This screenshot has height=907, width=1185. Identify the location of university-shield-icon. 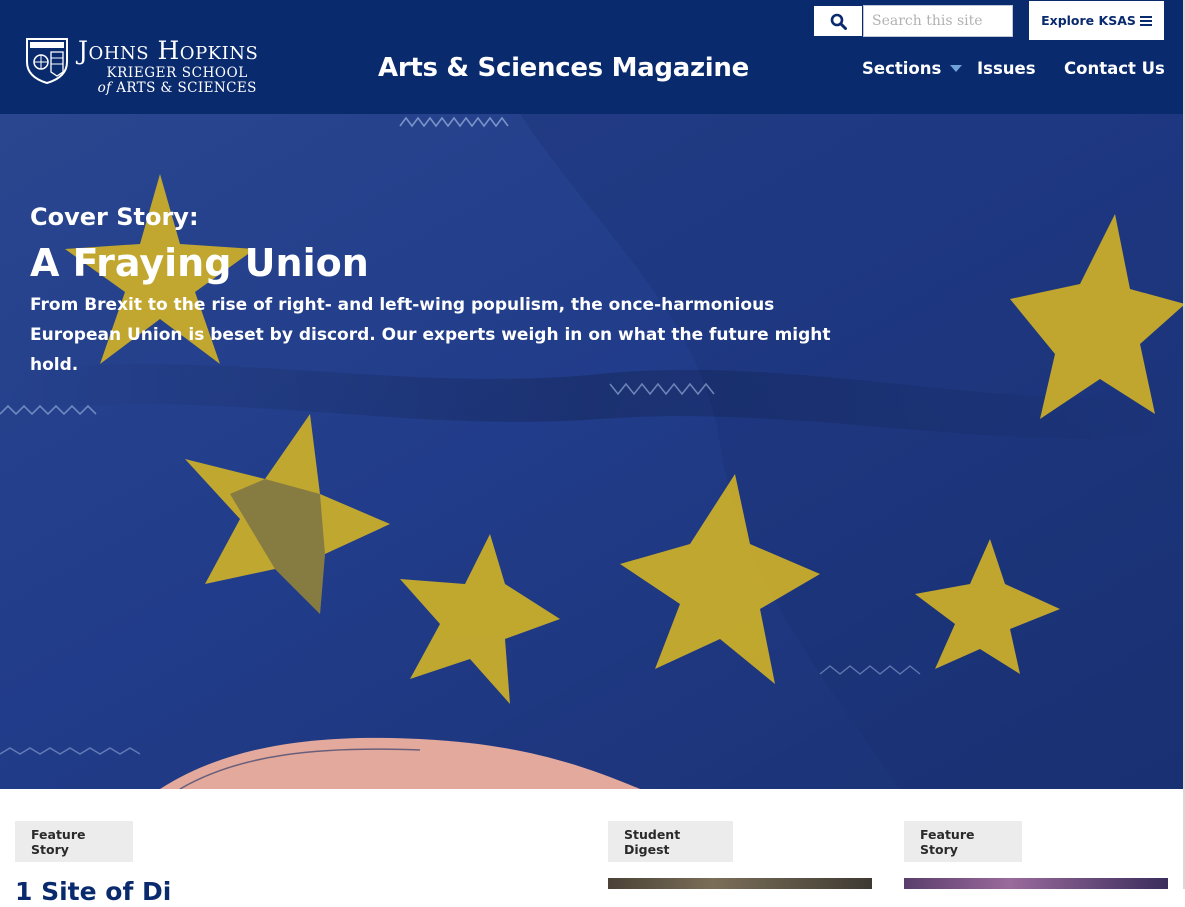
(47, 61).